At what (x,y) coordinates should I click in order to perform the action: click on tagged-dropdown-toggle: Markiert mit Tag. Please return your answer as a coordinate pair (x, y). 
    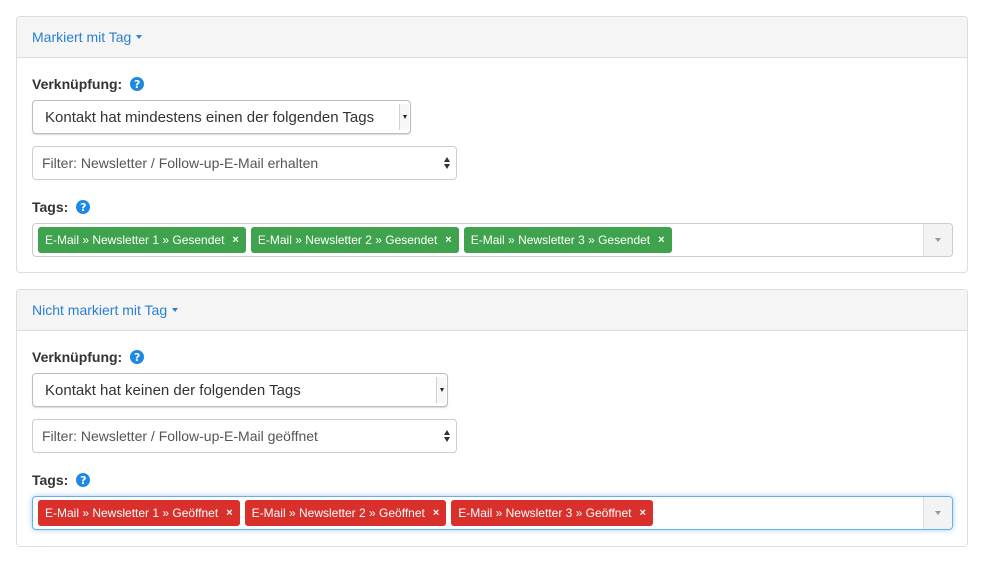
    Looking at the image, I should click on (87, 37).